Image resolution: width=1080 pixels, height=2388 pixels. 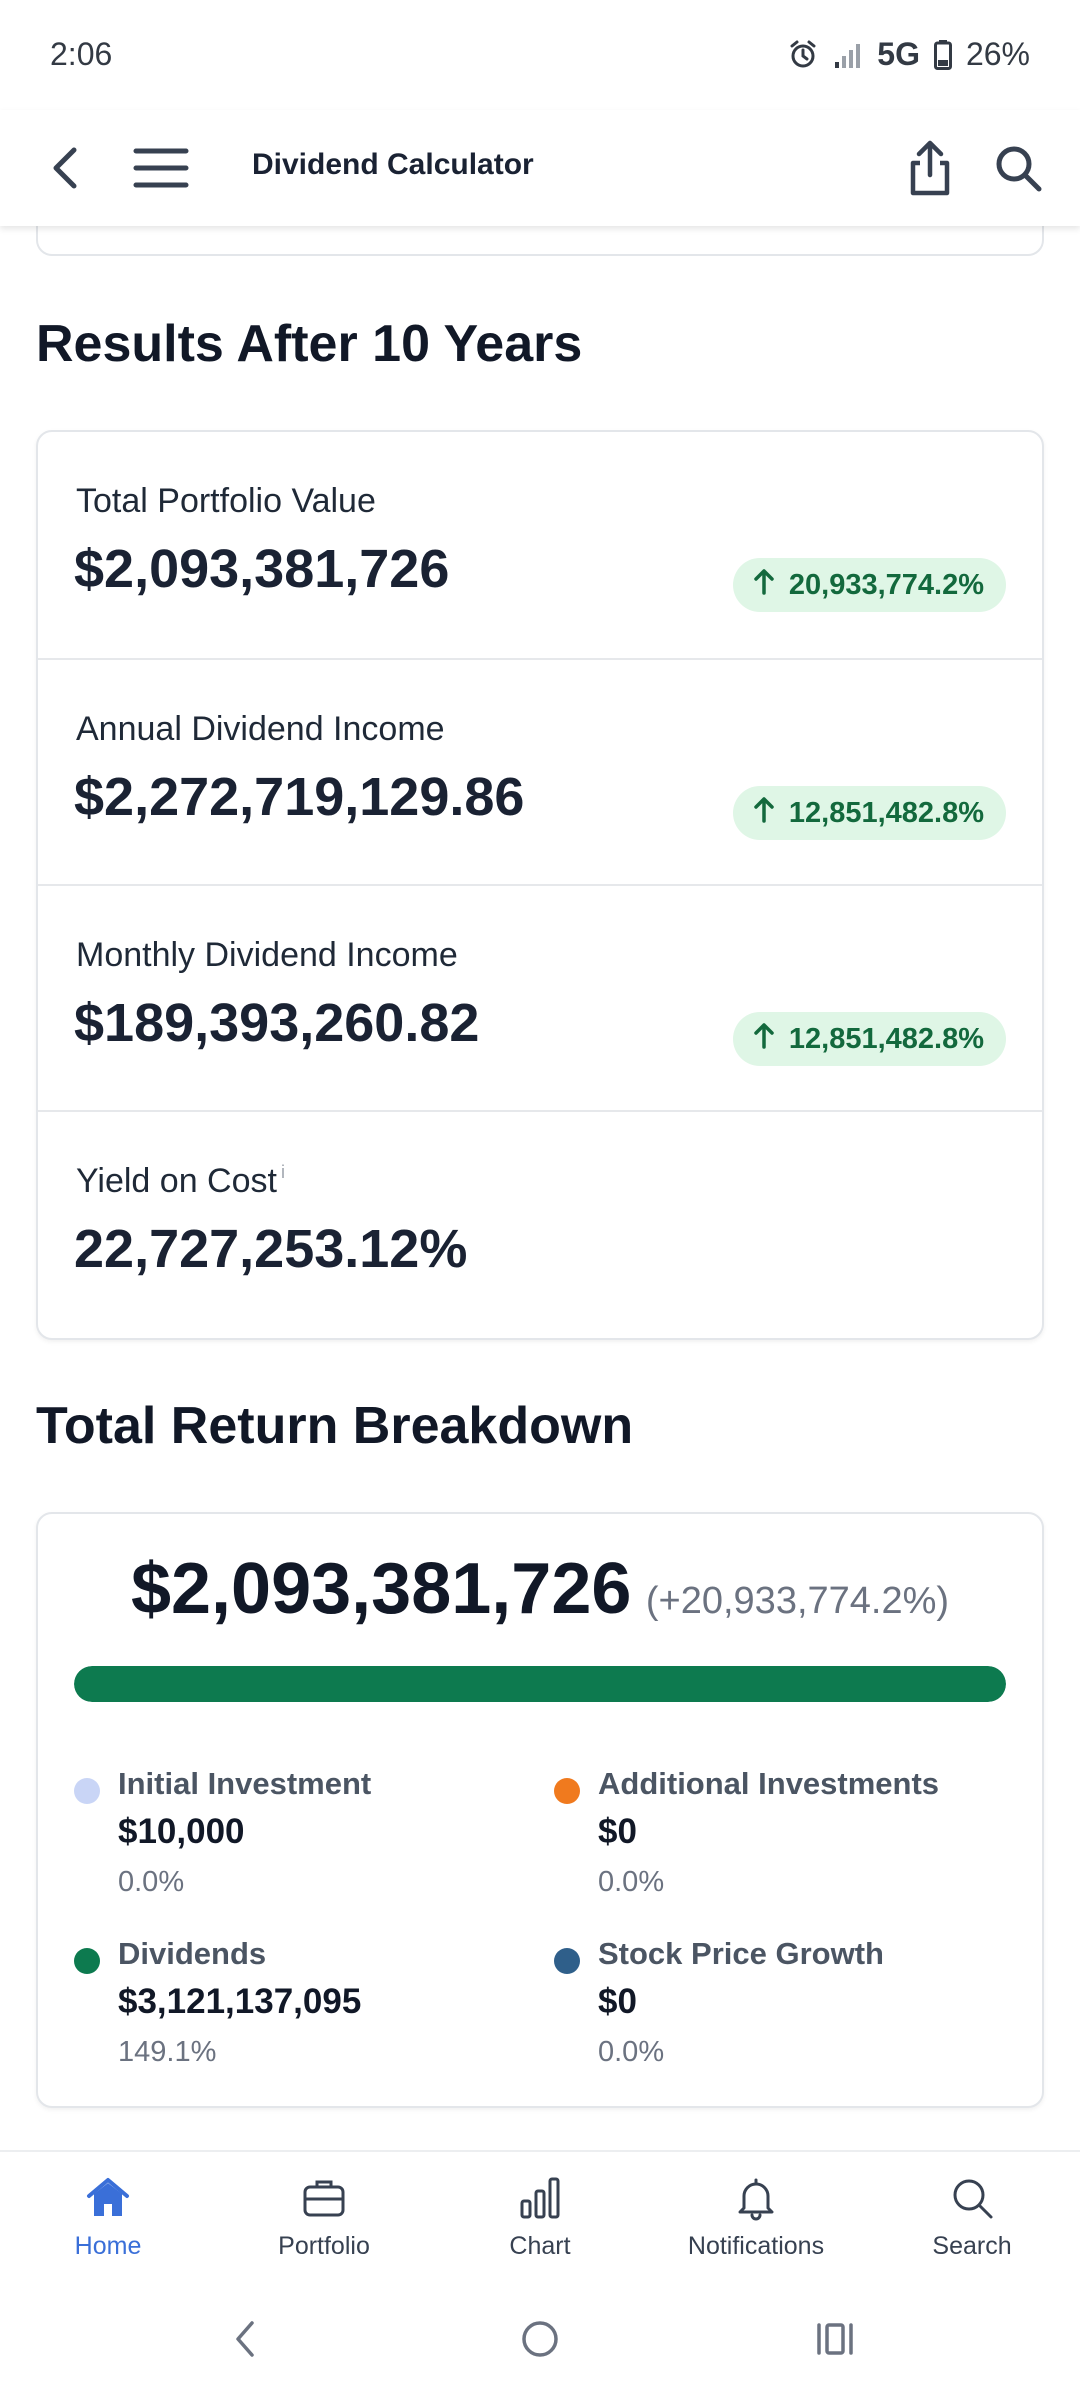 I want to click on system-home-icon, so click(x=540, y=2339).